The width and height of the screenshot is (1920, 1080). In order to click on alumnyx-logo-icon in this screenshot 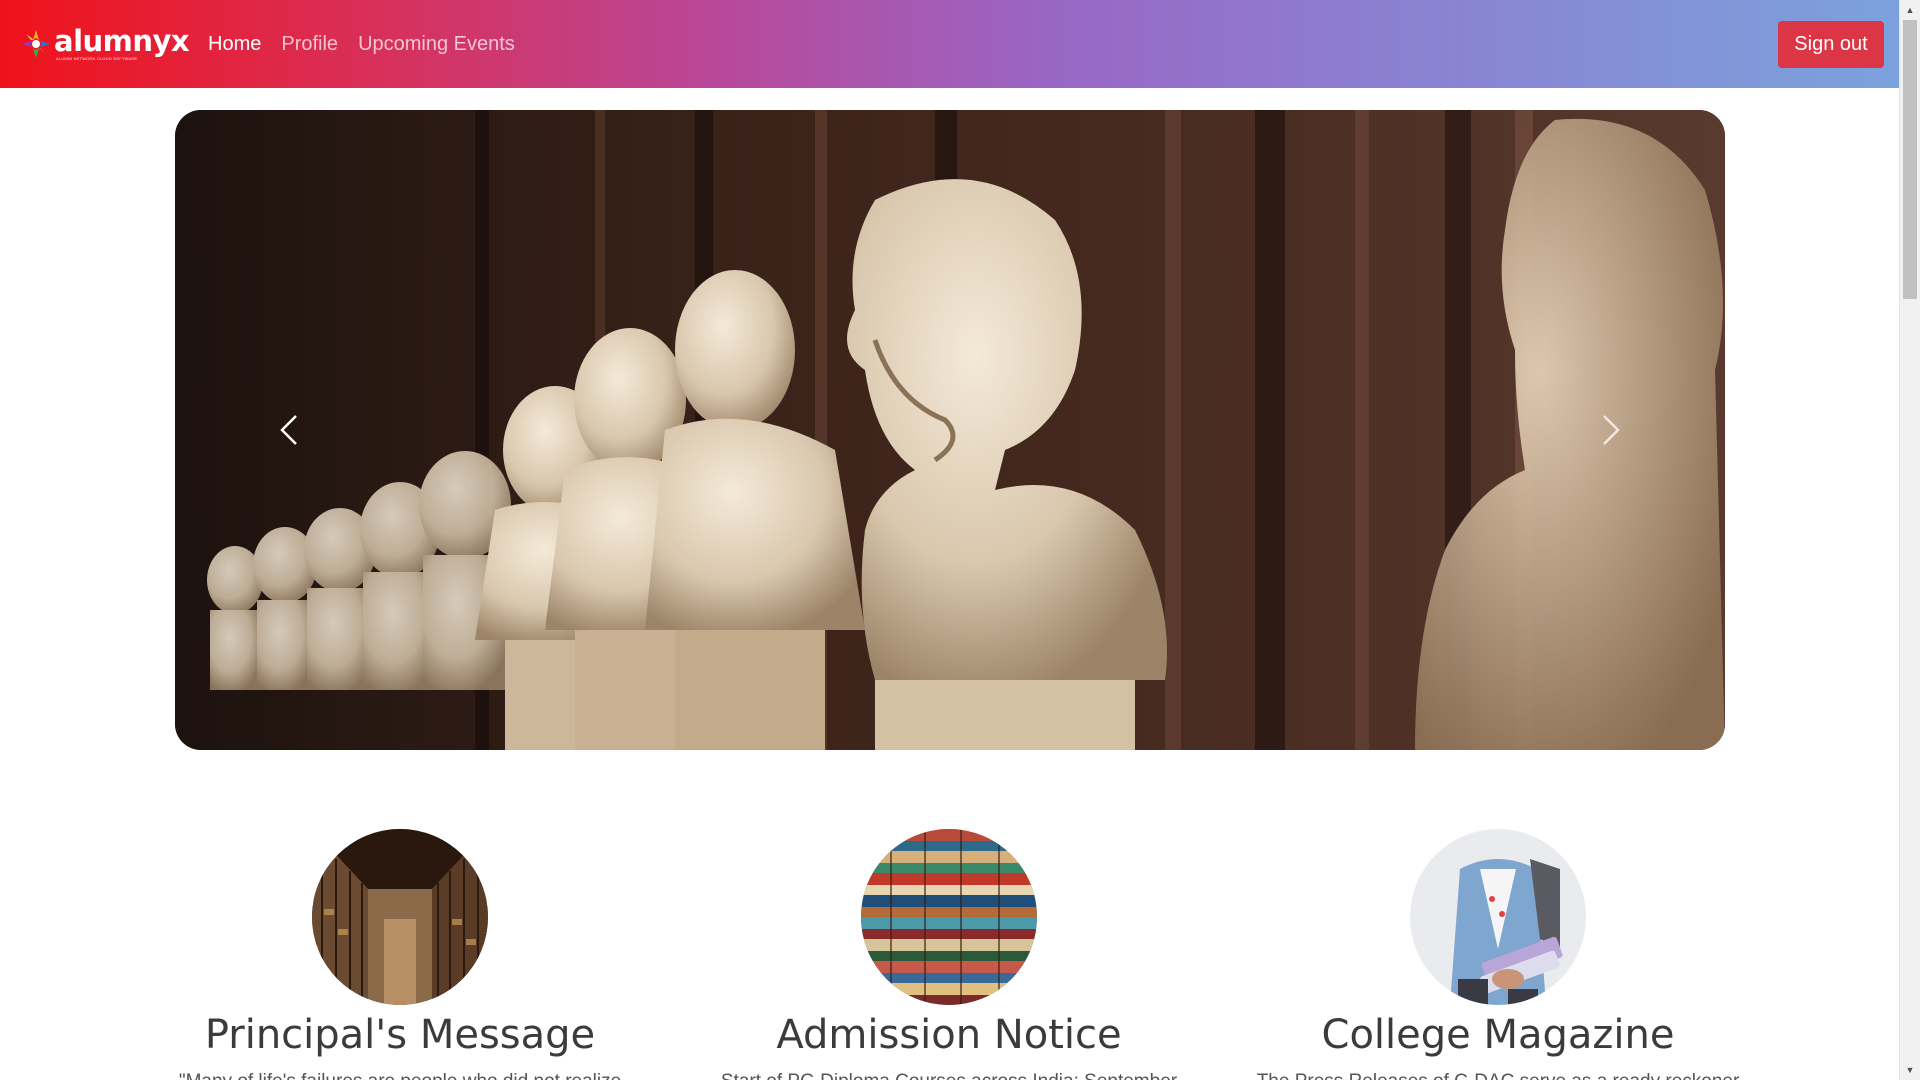, I will do `click(36, 44)`.